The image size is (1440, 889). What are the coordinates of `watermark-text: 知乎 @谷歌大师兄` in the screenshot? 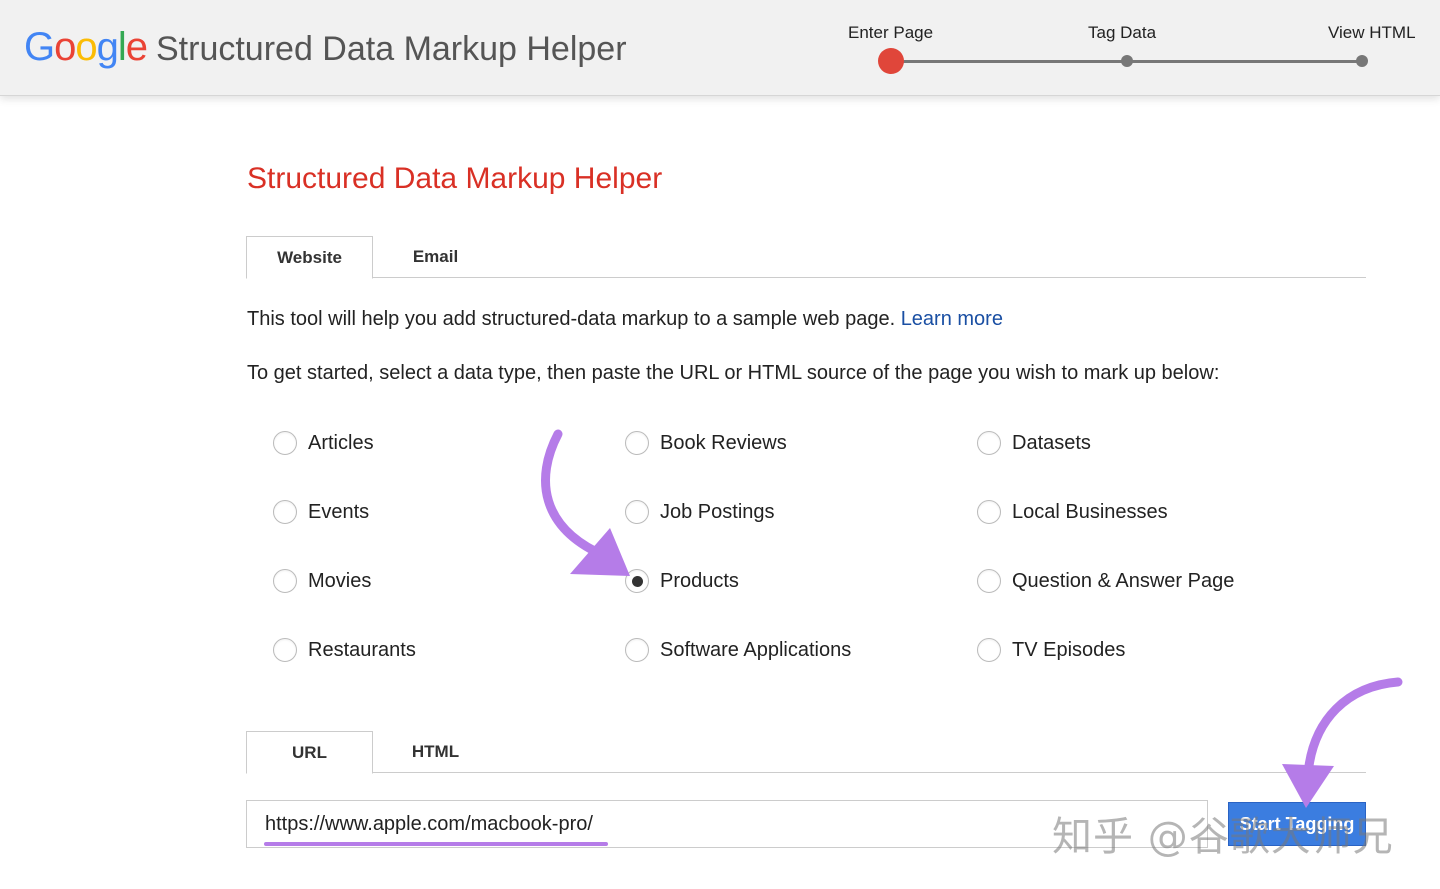 It's located at (1223, 837).